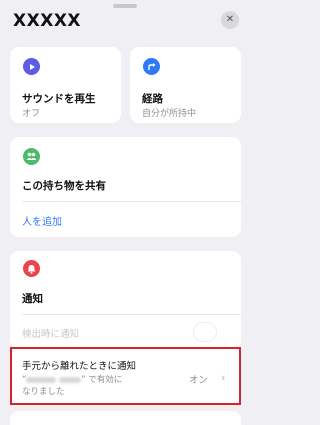 This screenshot has height=425, width=320. I want to click on play-icon, so click(31, 66).